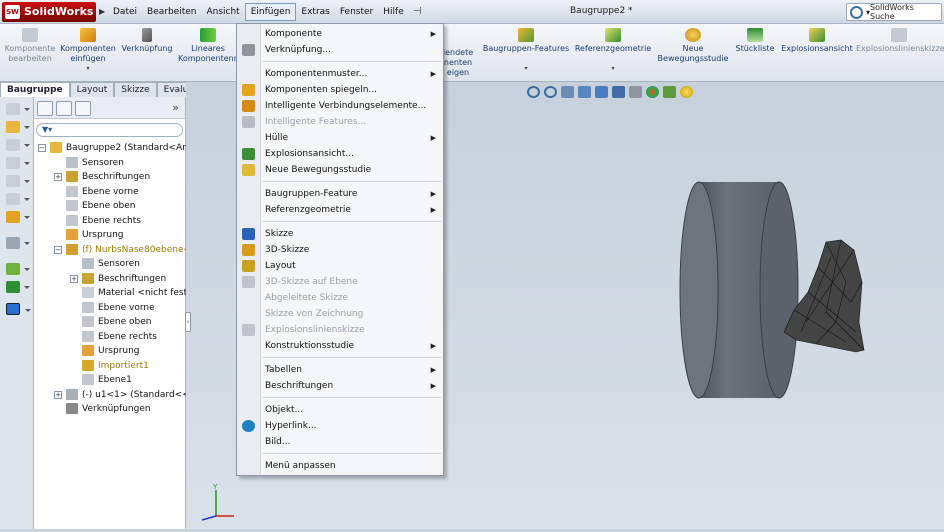 This screenshot has height=532, width=944. What do you see at coordinates (340, 234) in the screenshot?
I see `menu-item: Skizze` at bounding box center [340, 234].